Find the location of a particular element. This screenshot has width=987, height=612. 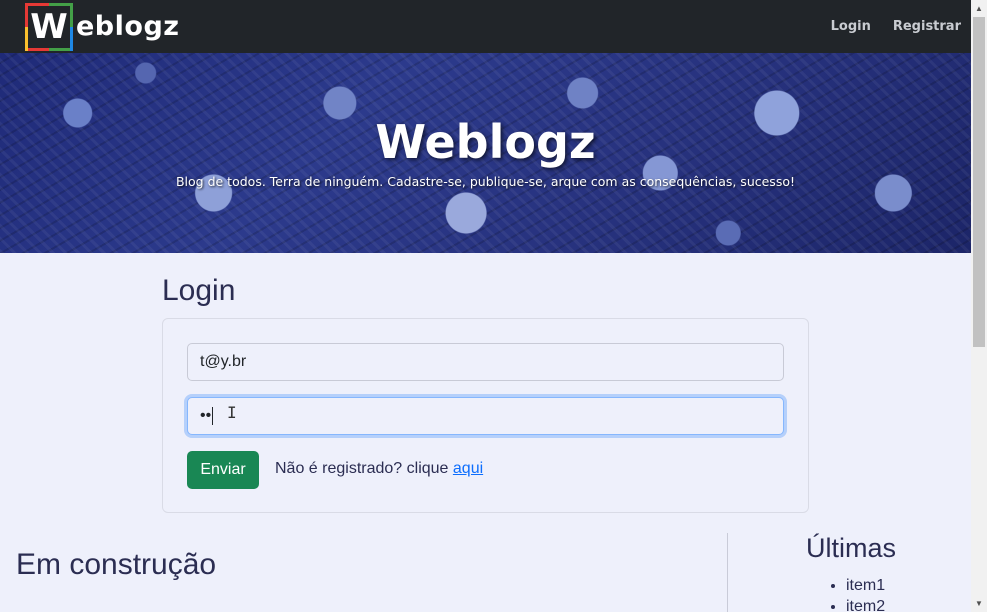

register-prompt: Não é registrado? clique is located at coordinates (364, 468).